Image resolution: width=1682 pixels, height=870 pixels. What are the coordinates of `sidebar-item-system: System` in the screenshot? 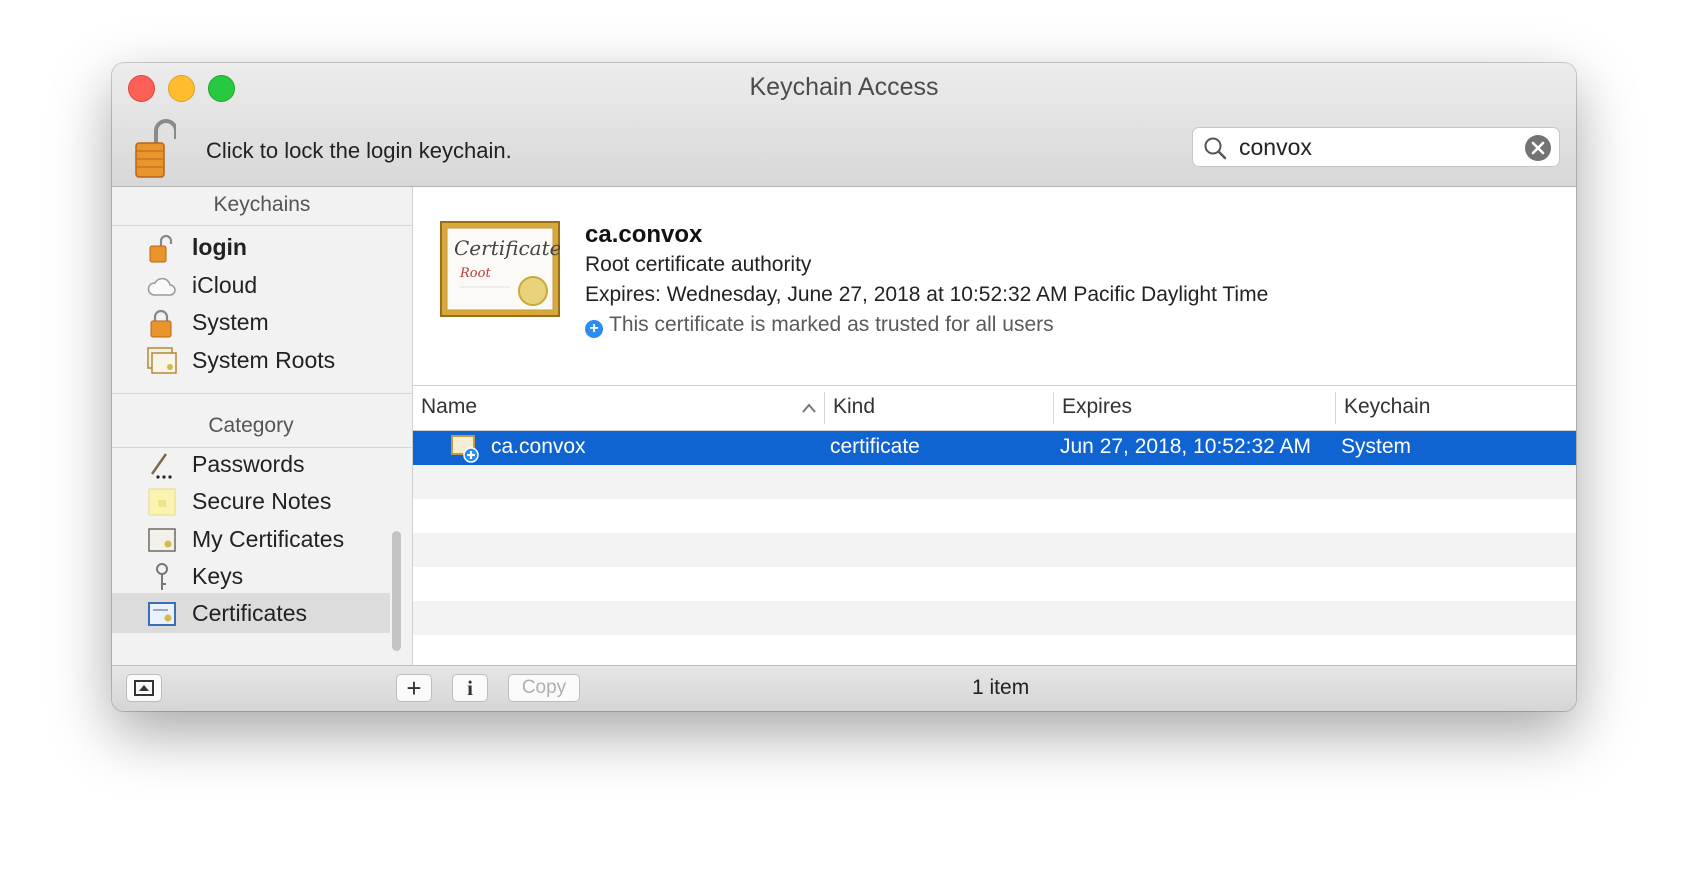 It's located at (251, 322).